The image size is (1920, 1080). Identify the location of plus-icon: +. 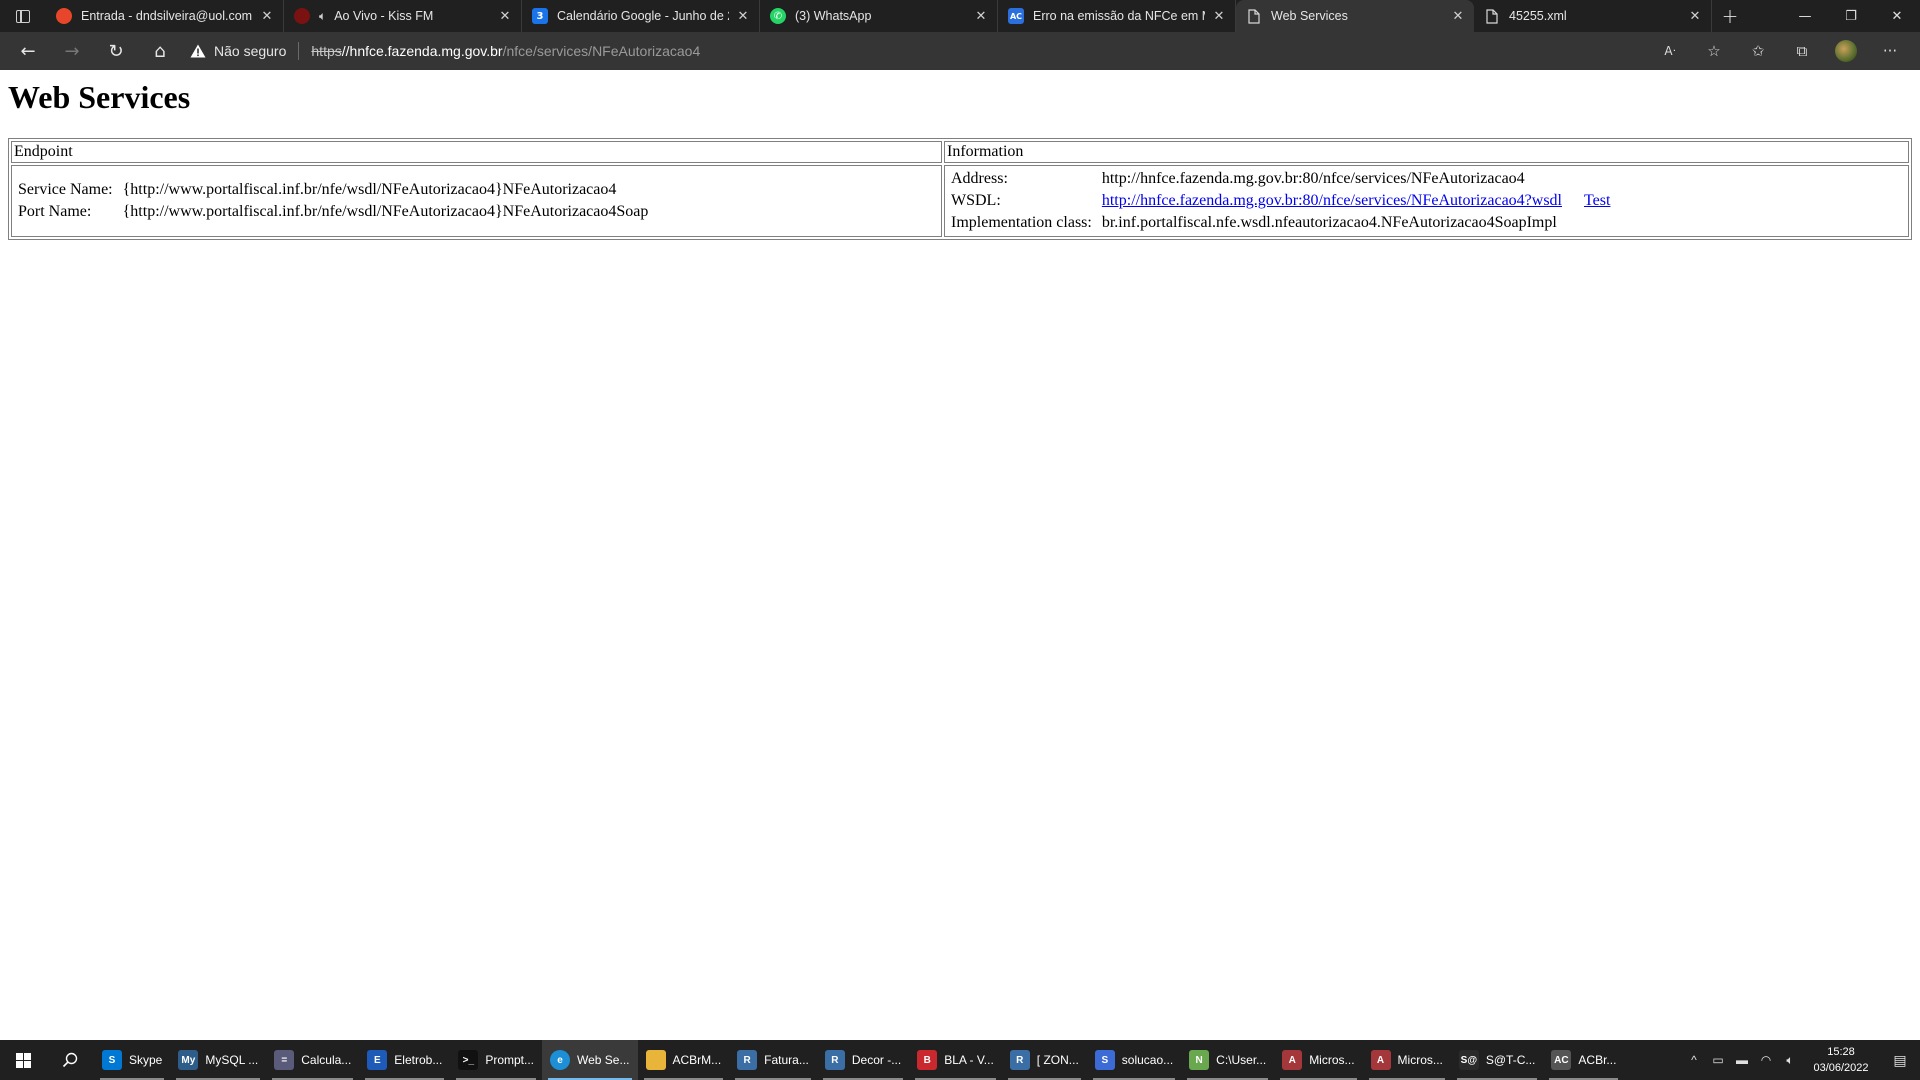
(1730, 16).